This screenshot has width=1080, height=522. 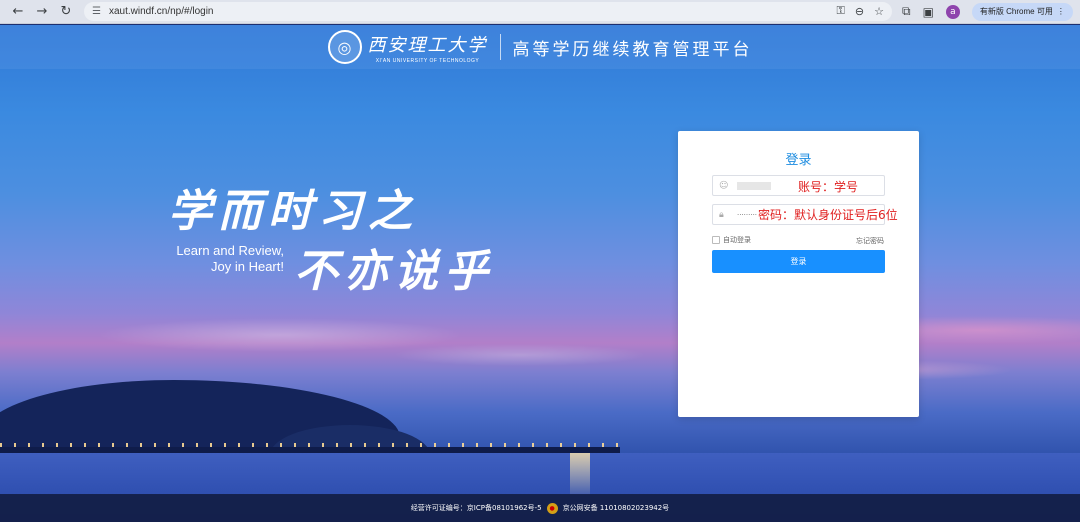 What do you see at coordinates (616, 508) in the screenshot?
I see `police-record-text: 京公网安备 11010802023942号` at bounding box center [616, 508].